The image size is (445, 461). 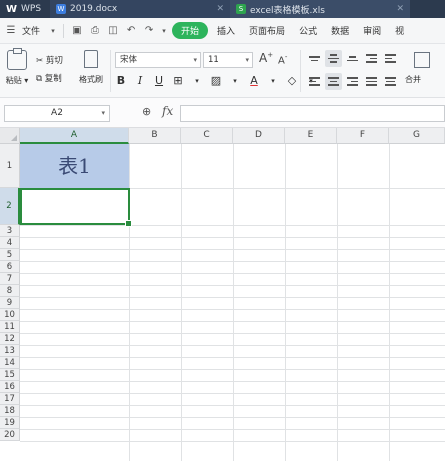 I want to click on row-header: 1, so click(x=10, y=166).